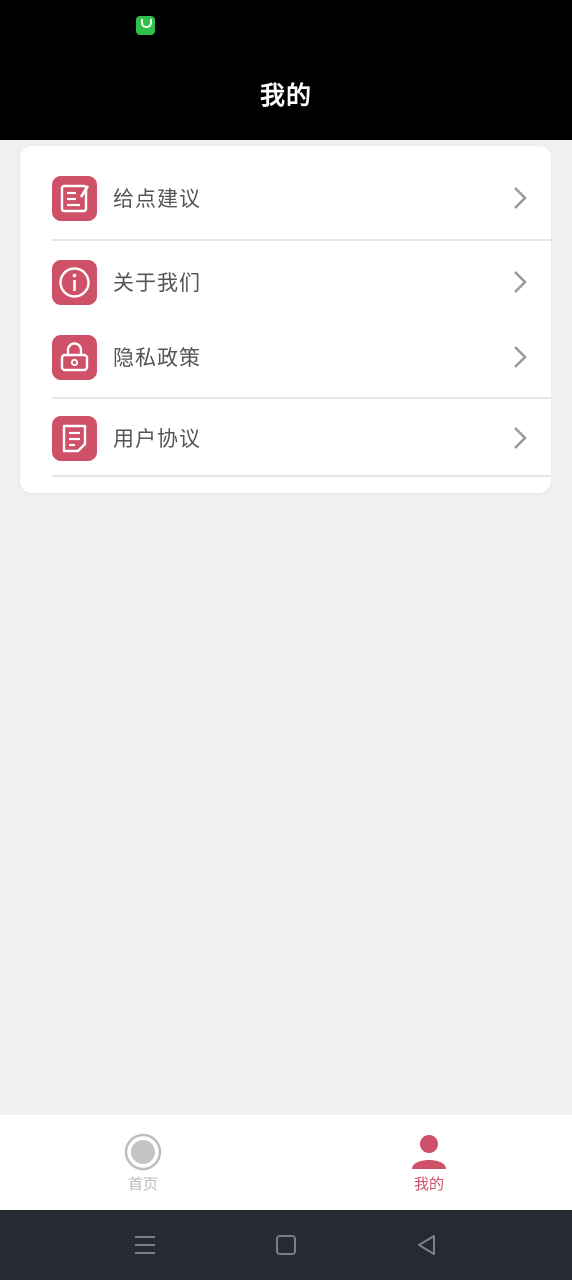 Image resolution: width=572 pixels, height=1280 pixels. What do you see at coordinates (143, 1152) in the screenshot?
I see `home-circle-icon` at bounding box center [143, 1152].